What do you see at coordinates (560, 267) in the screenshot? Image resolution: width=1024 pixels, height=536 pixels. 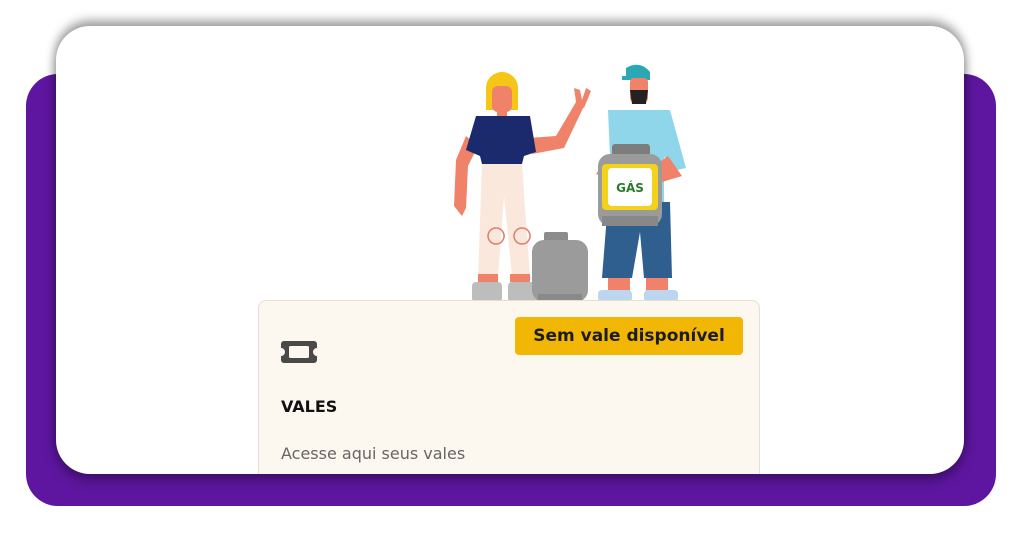 I see `floor-gas-cylinder` at bounding box center [560, 267].